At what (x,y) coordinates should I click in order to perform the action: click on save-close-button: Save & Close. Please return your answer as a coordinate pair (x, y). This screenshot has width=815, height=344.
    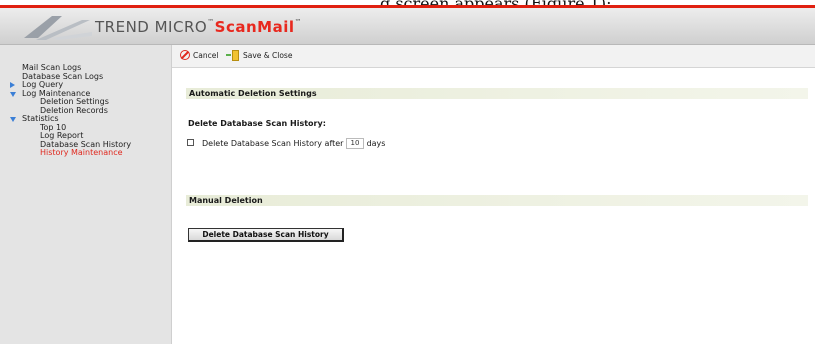
    Looking at the image, I should click on (259, 55).